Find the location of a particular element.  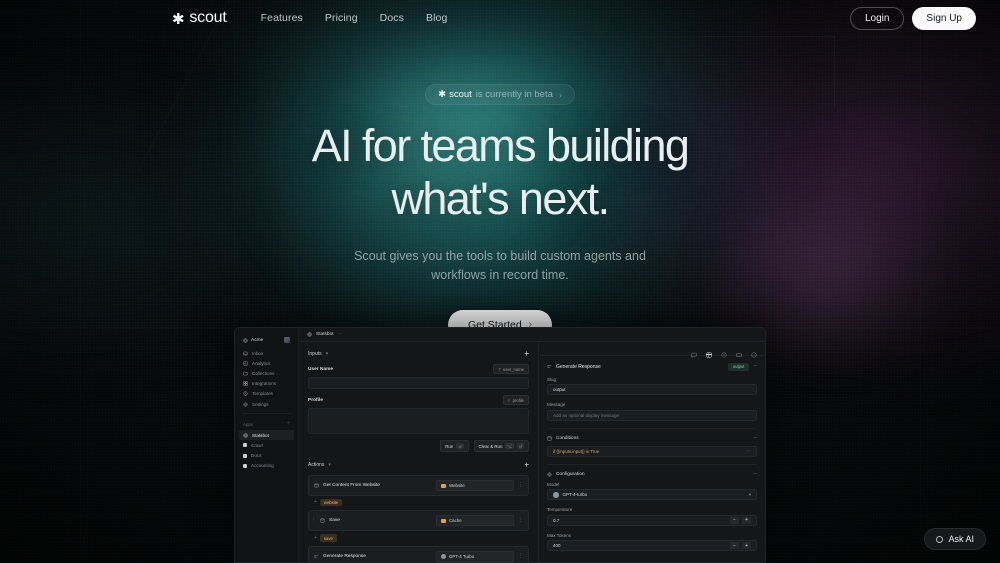

history-icon is located at coordinates (724, 351).